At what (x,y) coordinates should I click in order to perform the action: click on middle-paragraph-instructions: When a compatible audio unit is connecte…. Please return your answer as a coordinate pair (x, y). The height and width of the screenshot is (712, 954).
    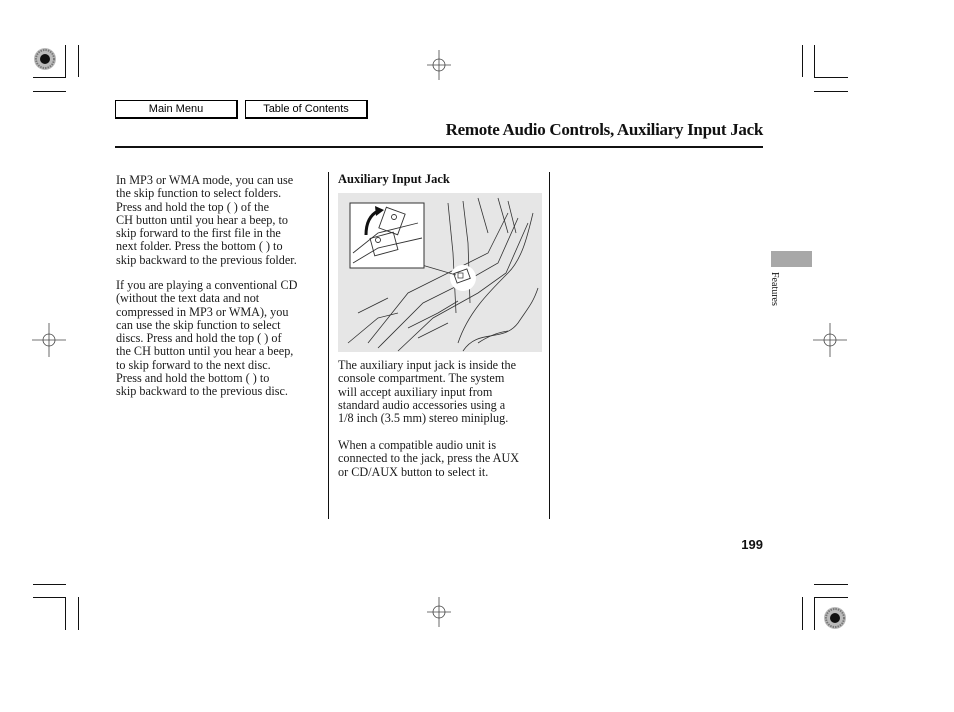
    Looking at the image, I should click on (429, 458).